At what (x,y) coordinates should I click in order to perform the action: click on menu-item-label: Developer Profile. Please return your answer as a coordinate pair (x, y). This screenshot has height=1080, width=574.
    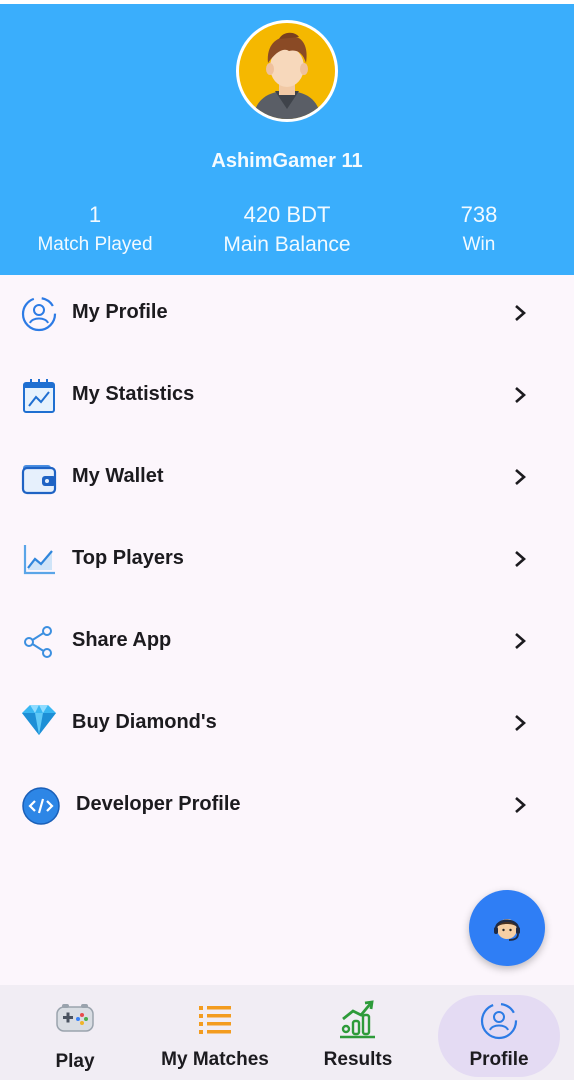
    Looking at the image, I should click on (158, 804).